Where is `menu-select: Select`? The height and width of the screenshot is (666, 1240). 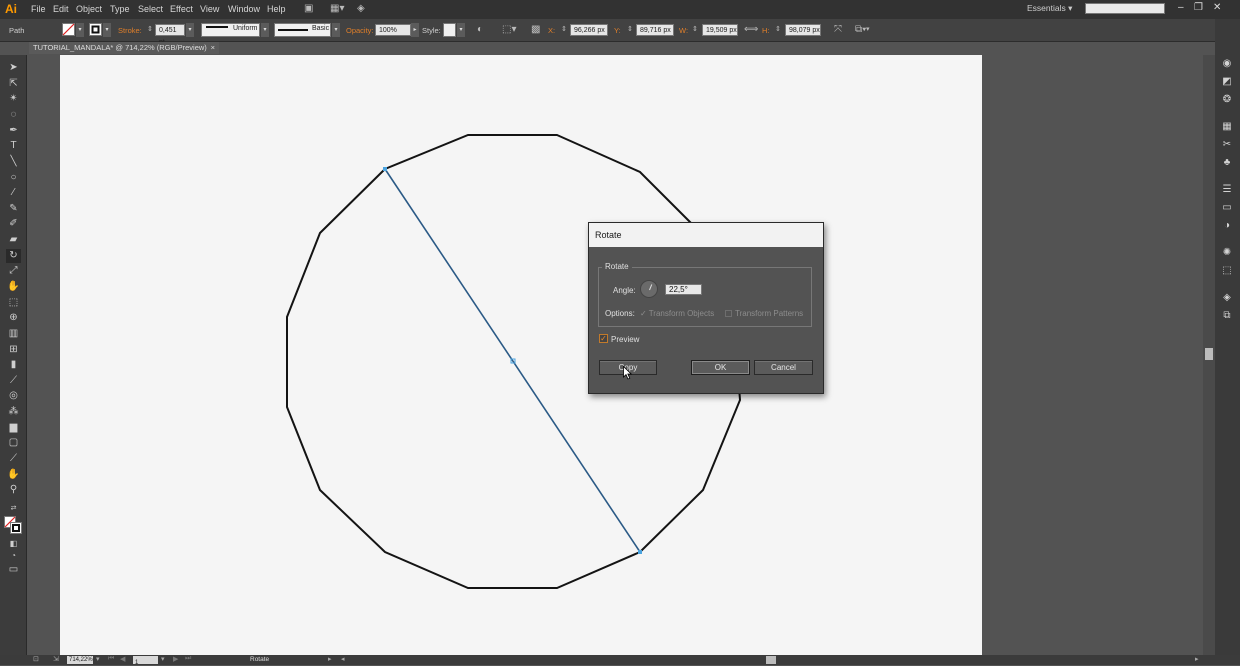
menu-select: Select is located at coordinates (150, 9).